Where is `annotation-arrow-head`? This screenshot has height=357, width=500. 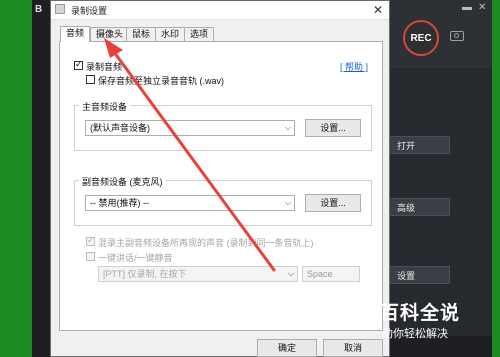
annotation-arrow-head is located at coordinates (113, 48).